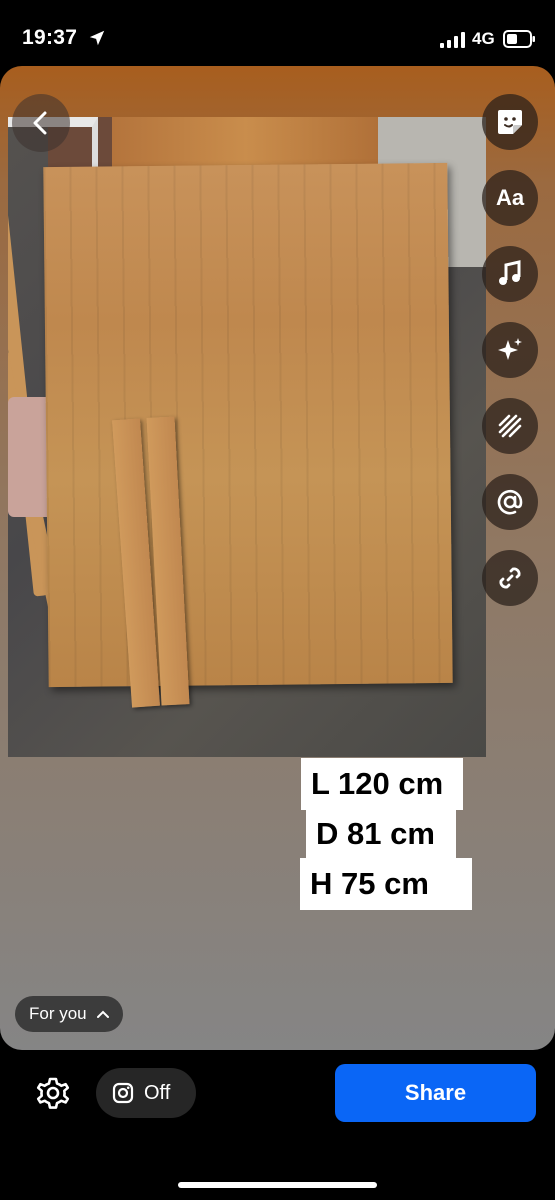  I want to click on instagram-toggle-label: Off, so click(157, 1092).